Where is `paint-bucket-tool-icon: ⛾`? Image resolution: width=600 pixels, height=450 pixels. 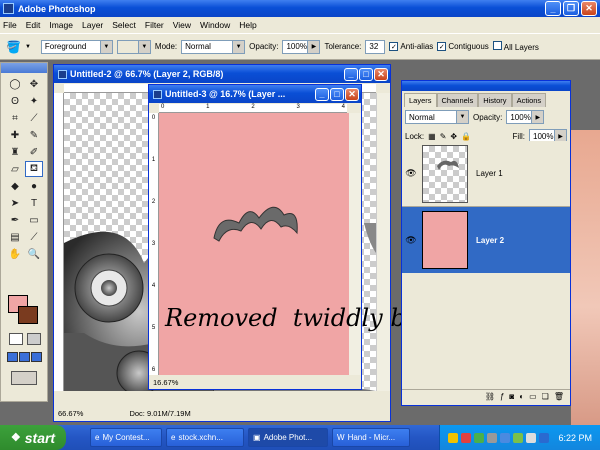
paint-bucket-tool-icon: ⛾ is located at coordinates (34, 169).